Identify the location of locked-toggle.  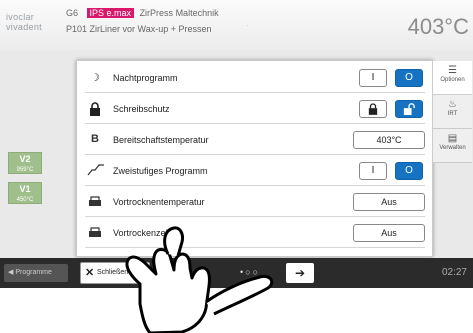
(373, 109).